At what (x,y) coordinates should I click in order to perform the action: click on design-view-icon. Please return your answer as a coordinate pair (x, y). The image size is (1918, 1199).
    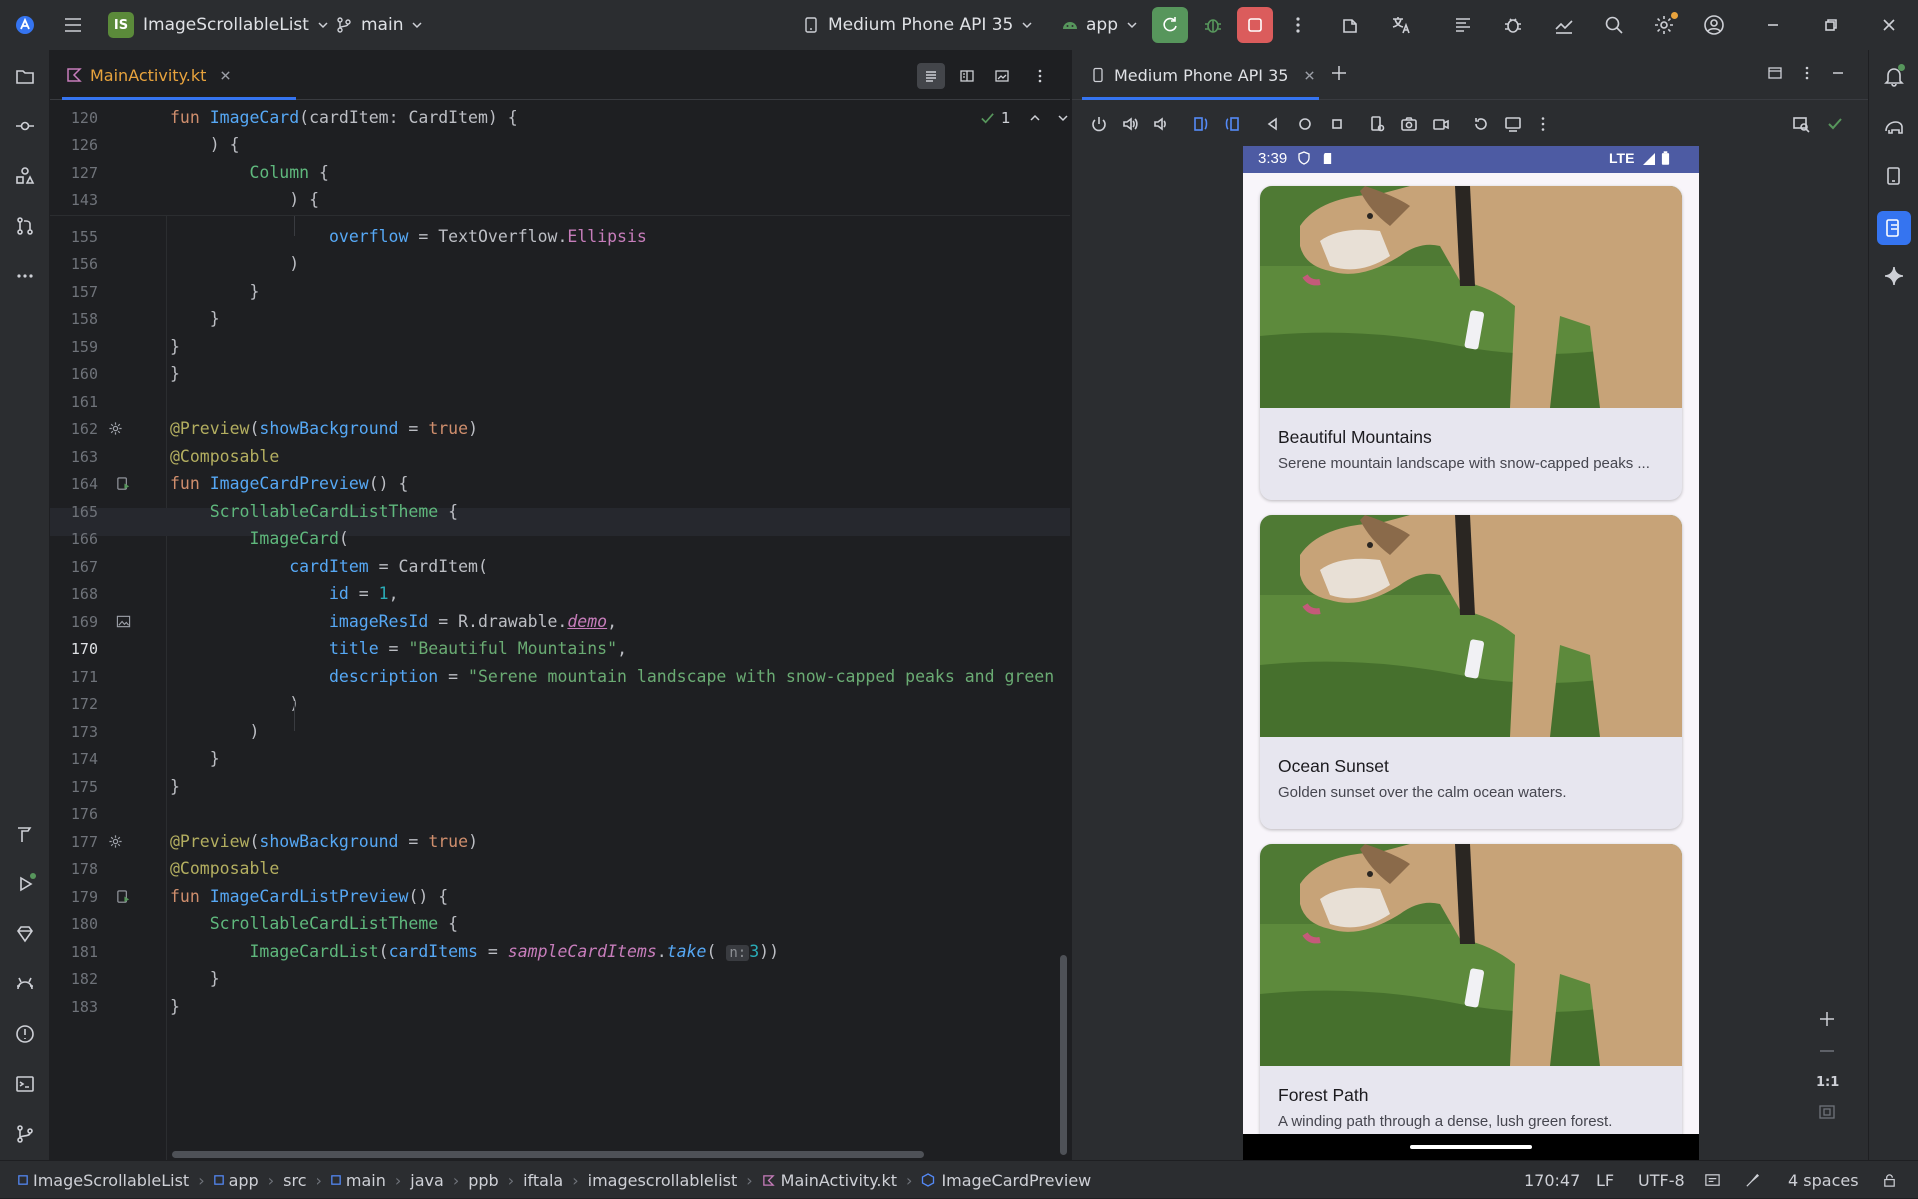
    Looking at the image, I should click on (1002, 76).